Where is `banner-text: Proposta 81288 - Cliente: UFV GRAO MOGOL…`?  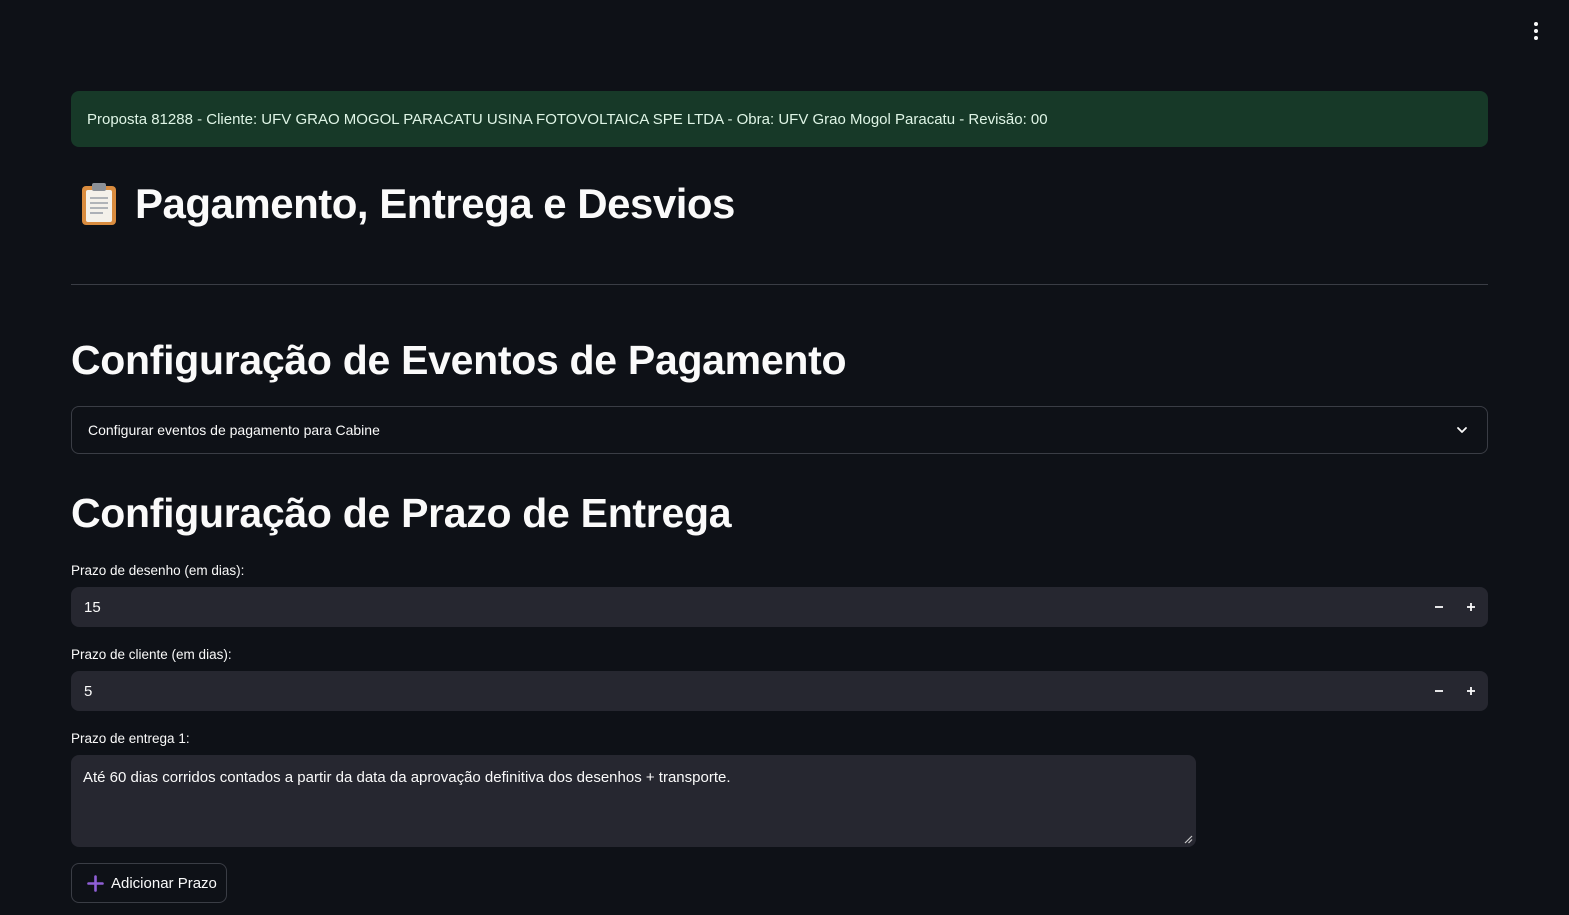
banner-text: Proposta 81288 - Cliente: UFV GRAO MOGOL… is located at coordinates (567, 119).